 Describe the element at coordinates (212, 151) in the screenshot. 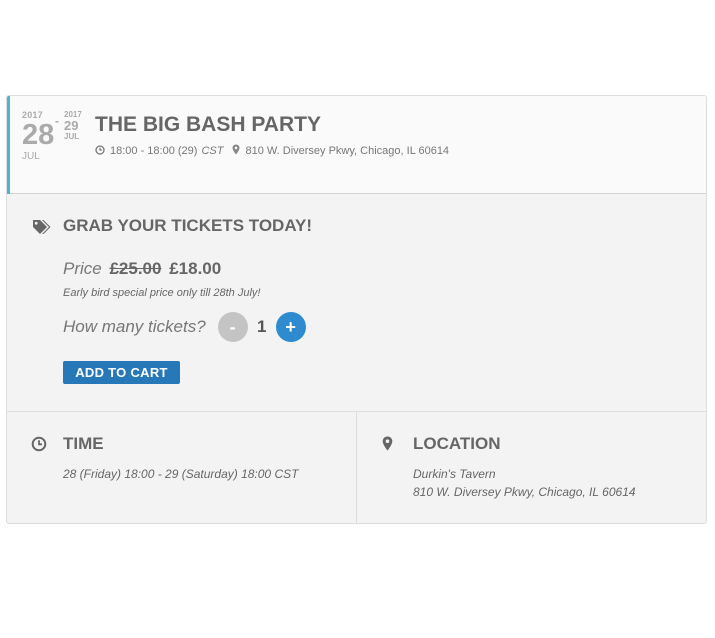

I see `event-timezone: CST` at that location.